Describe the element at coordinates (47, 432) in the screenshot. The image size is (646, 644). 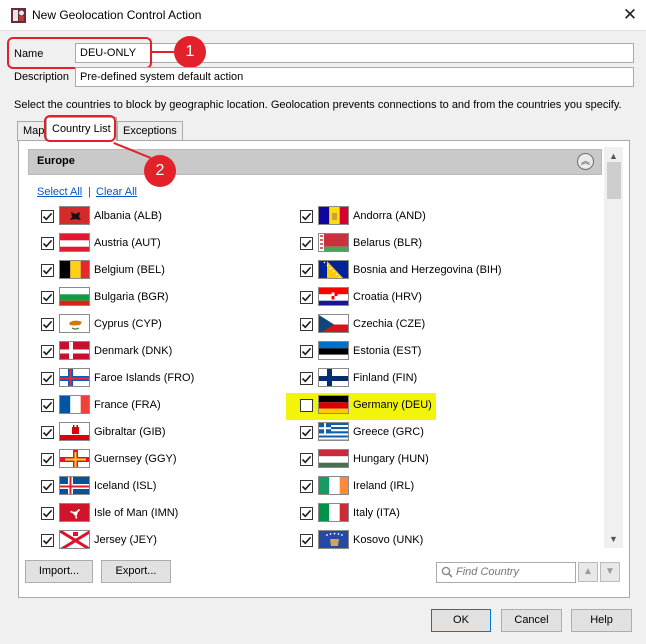
I see `checkbox-gibraltar` at that location.